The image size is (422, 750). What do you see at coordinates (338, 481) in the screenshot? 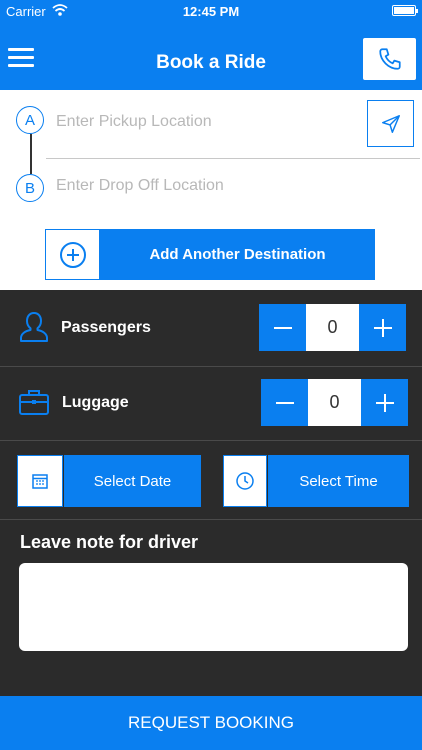
I see `select-time-label: Select Time` at bounding box center [338, 481].